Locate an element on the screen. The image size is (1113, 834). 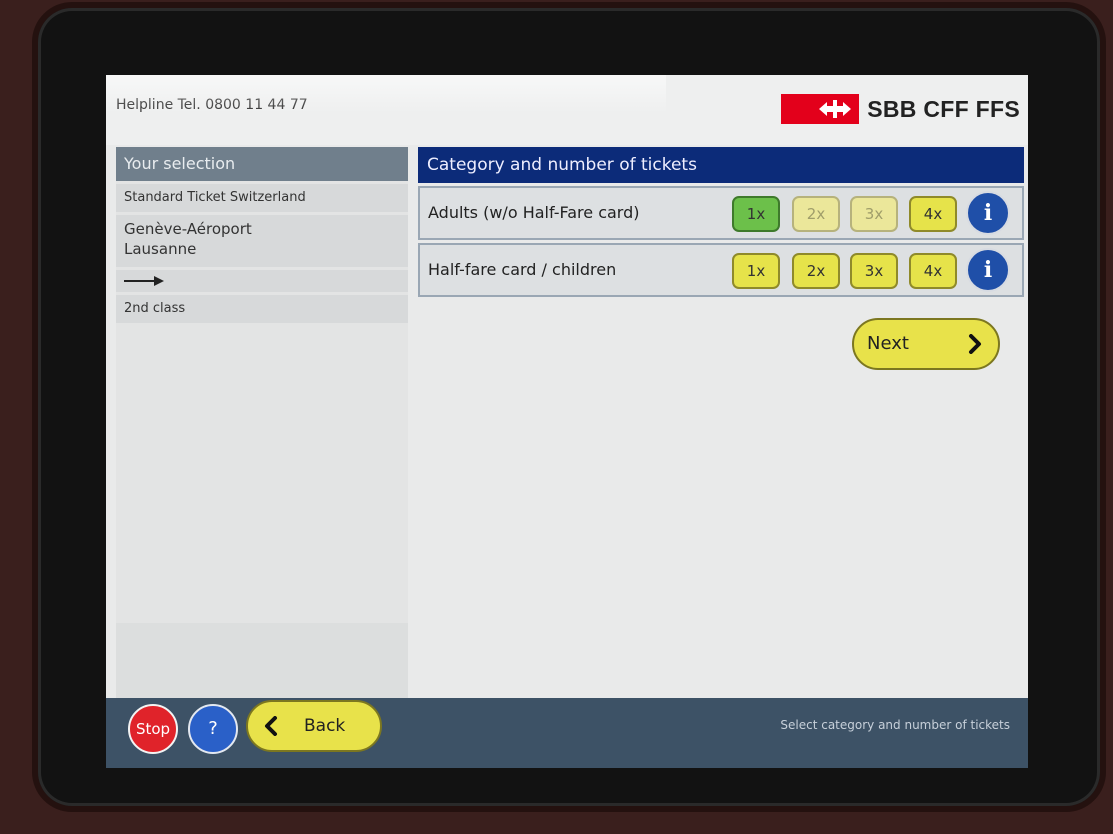
chevron-left-icon is located at coordinates (271, 726).